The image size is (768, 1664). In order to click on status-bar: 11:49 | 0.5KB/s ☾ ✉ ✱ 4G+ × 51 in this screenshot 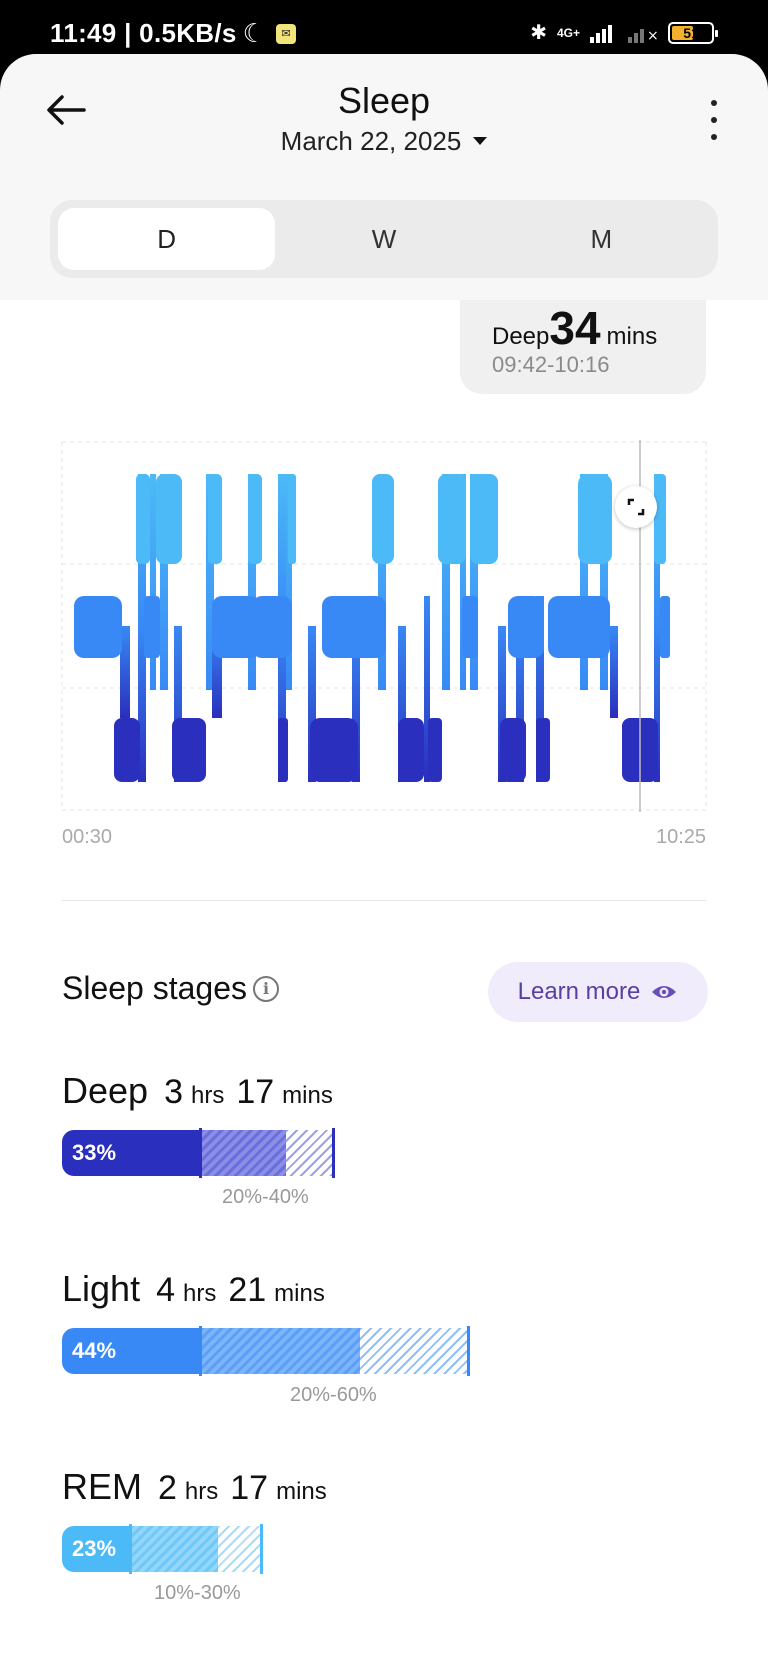, I will do `click(384, 29)`.